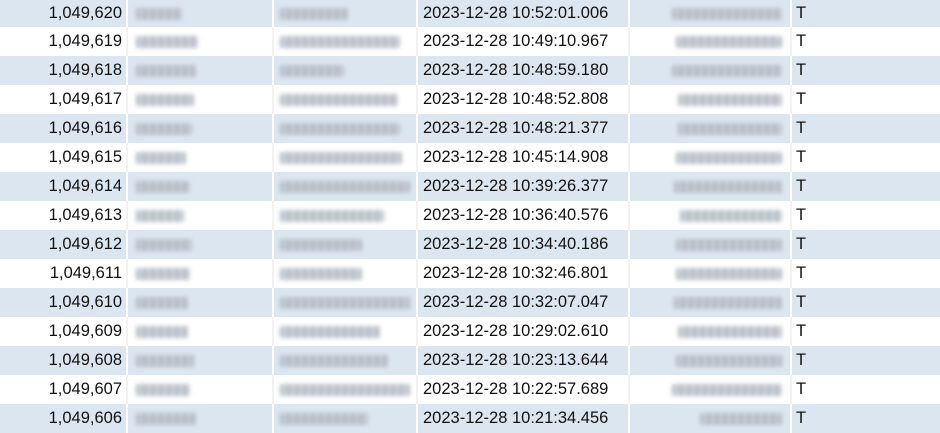 The height and width of the screenshot is (433, 940). Describe the element at coordinates (61, 128) in the screenshot. I see `row-id-cell: 1,049,616` at that location.